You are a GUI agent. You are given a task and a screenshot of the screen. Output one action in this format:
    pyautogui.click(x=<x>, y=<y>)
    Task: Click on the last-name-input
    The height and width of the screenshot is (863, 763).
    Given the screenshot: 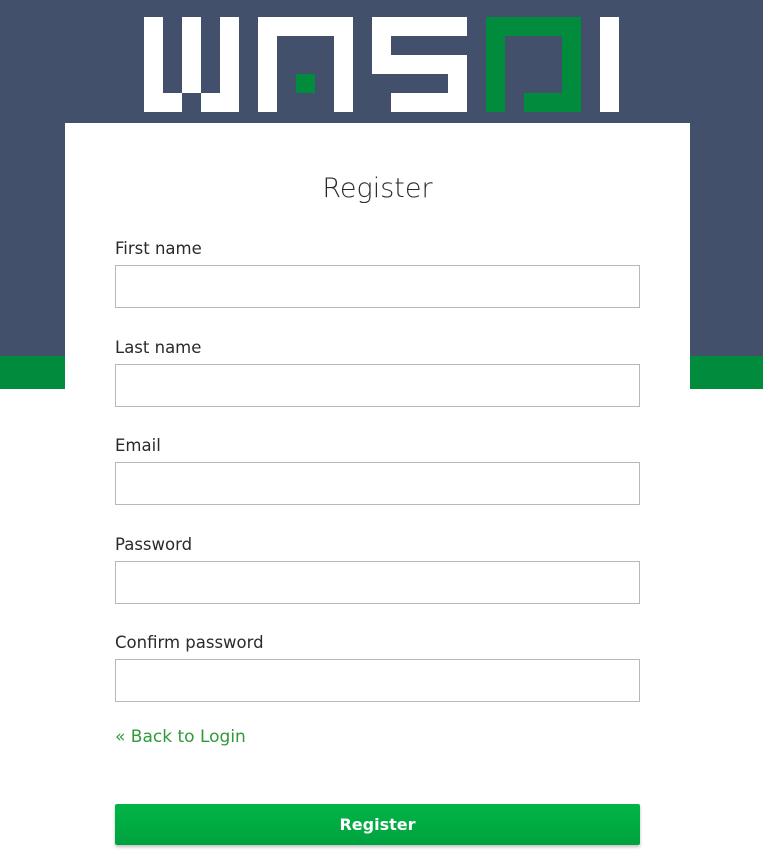 What is the action you would take?
    pyautogui.click(x=377, y=385)
    